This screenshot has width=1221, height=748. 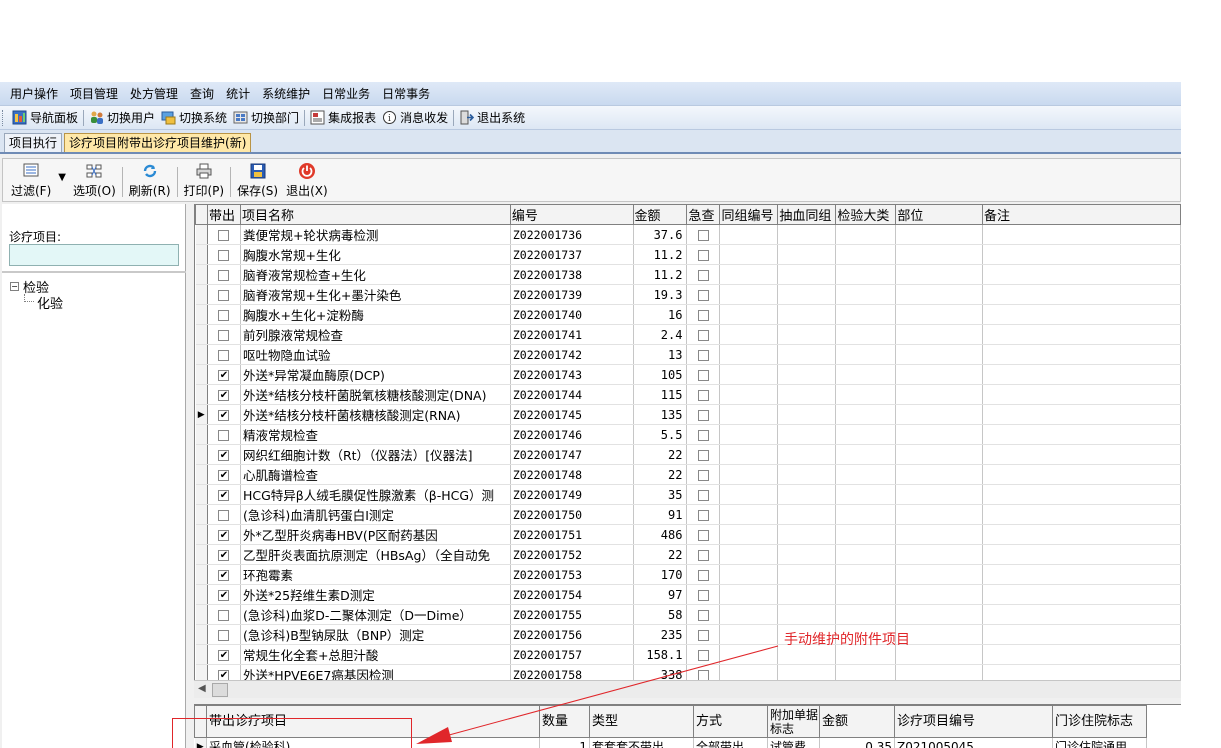 What do you see at coordinates (688, 334) in the screenshot?
I see `table-row: 前列腺液常规检查 Z022001741 2.4` at bounding box center [688, 334].